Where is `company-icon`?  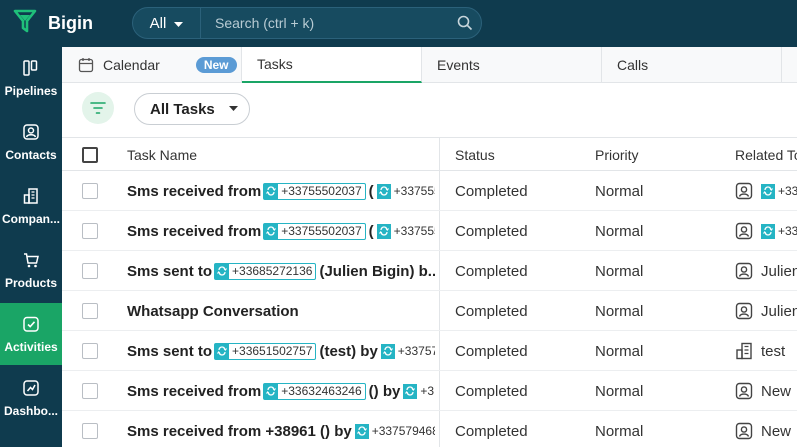
company-icon is located at coordinates (744, 351).